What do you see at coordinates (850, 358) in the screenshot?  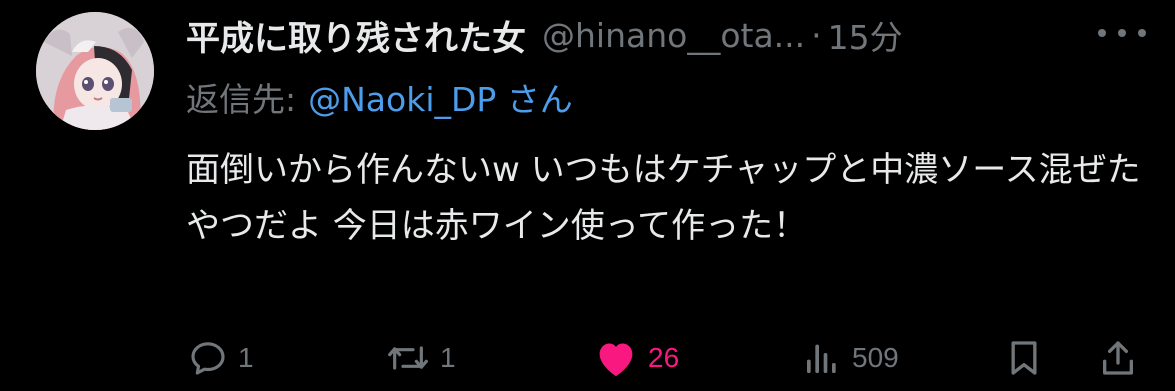 I see `views-button: 509` at bounding box center [850, 358].